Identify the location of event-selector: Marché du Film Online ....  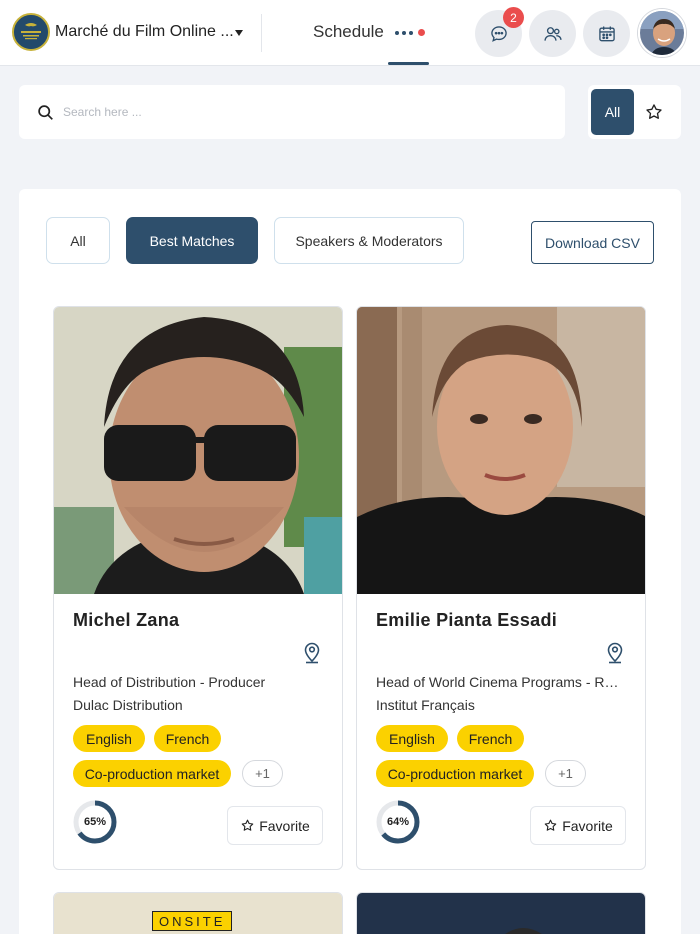
(144, 32).